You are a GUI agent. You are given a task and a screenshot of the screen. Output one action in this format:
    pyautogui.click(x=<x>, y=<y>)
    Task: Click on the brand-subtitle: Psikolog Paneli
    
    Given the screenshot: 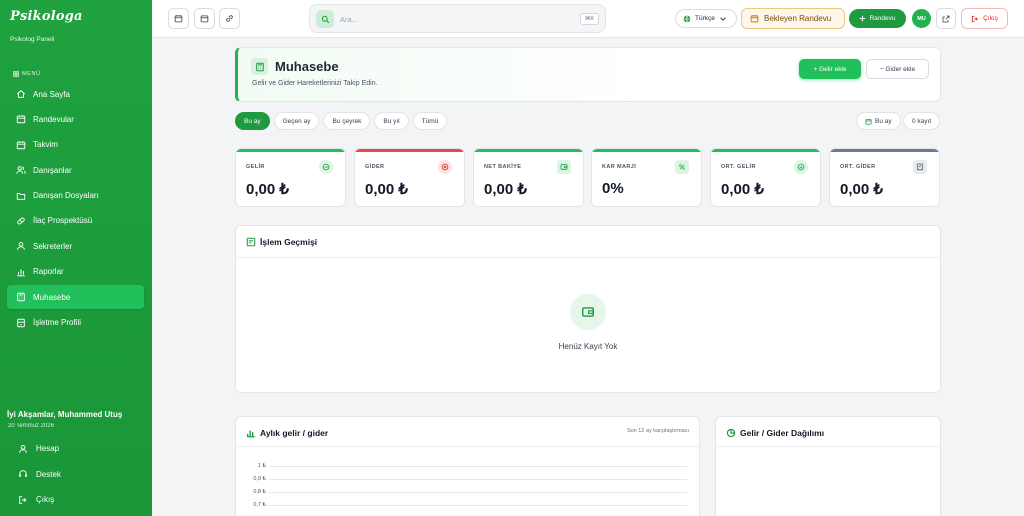 What is the action you would take?
    pyautogui.click(x=32, y=39)
    